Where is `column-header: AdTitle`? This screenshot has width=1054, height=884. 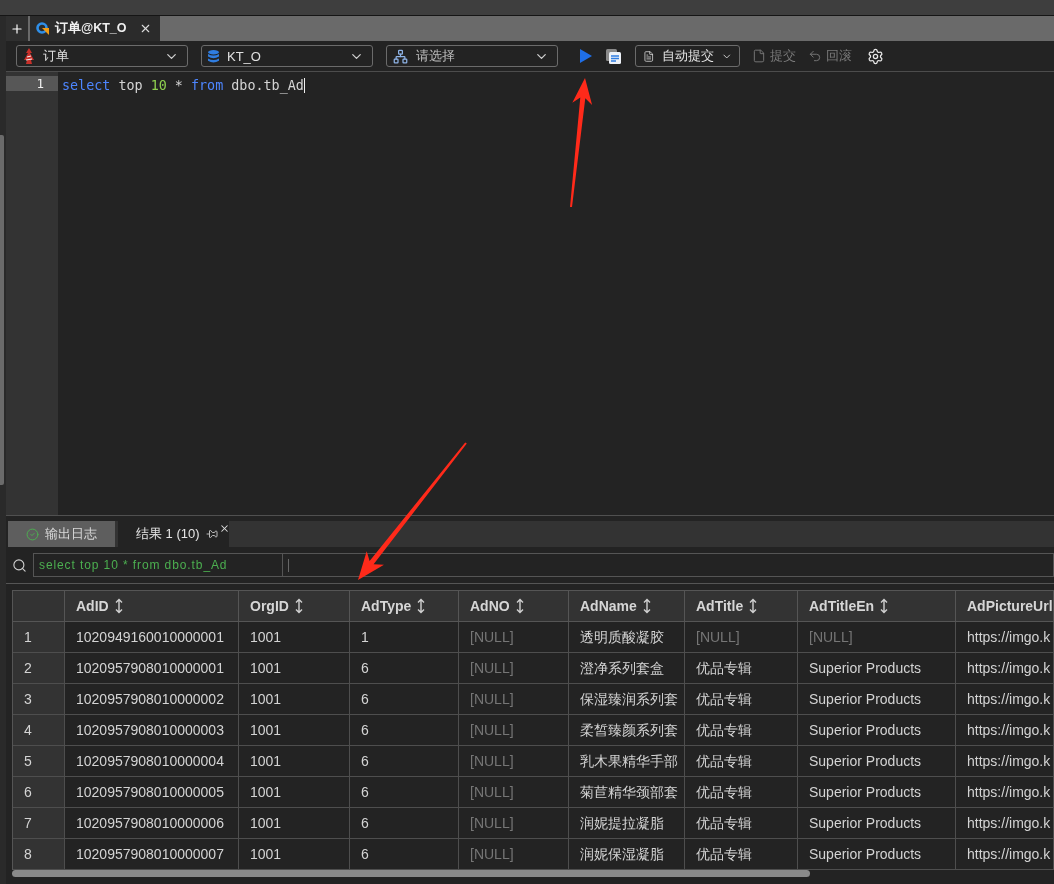 column-header: AdTitle is located at coordinates (741, 606).